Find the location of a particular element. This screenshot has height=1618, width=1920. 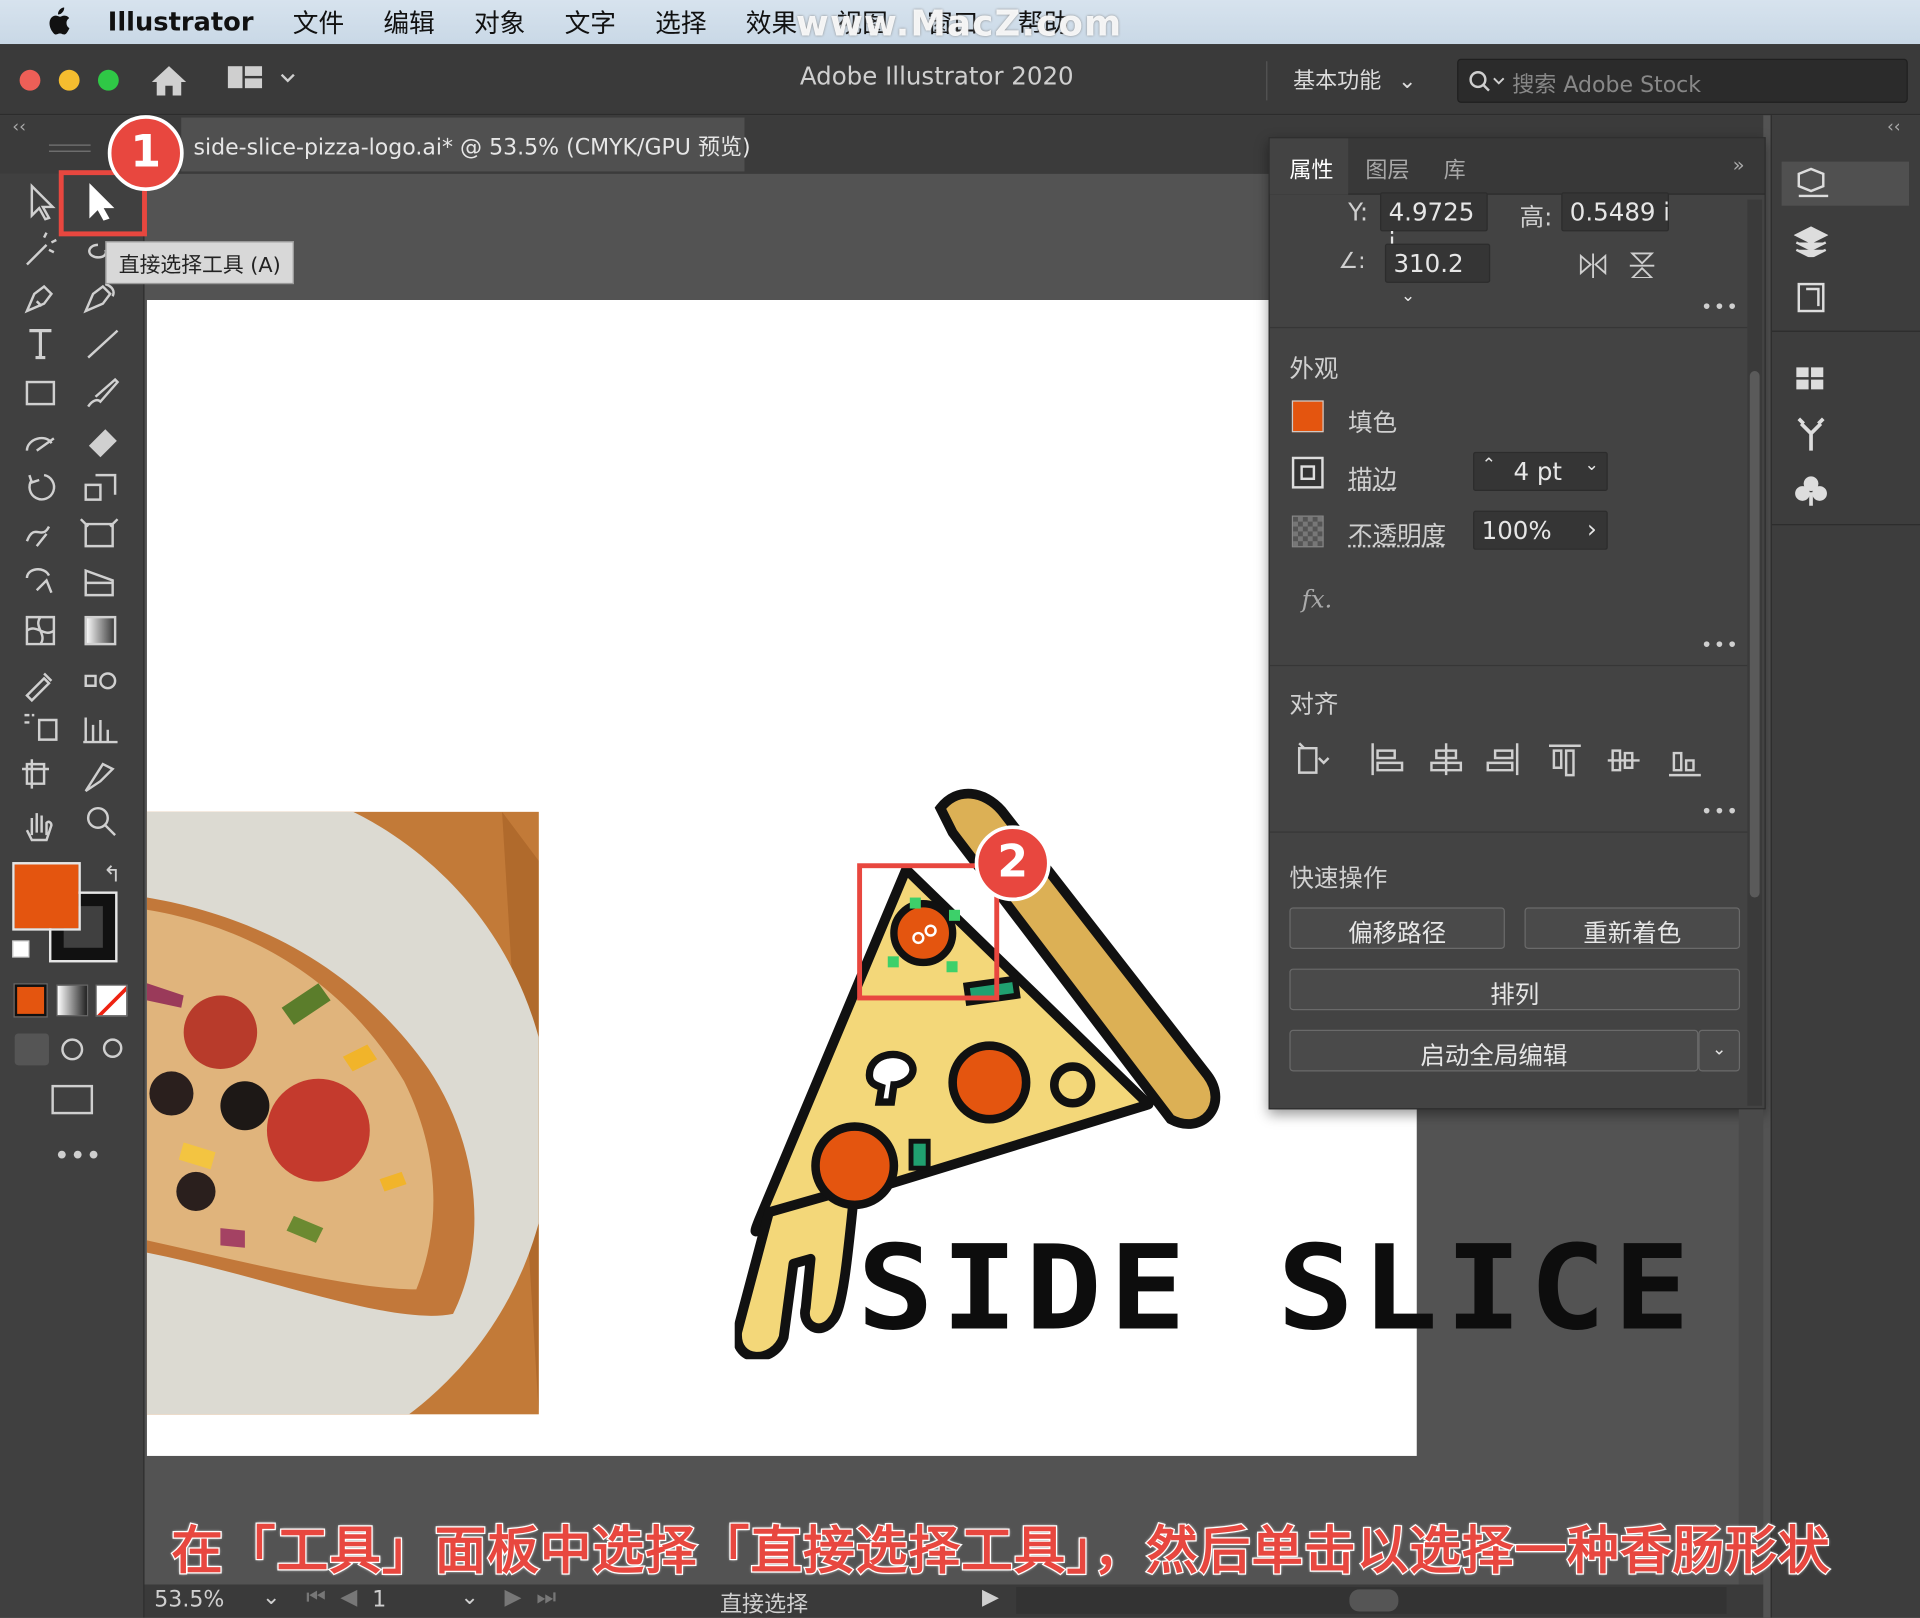

olive is located at coordinates (1073, 1085).